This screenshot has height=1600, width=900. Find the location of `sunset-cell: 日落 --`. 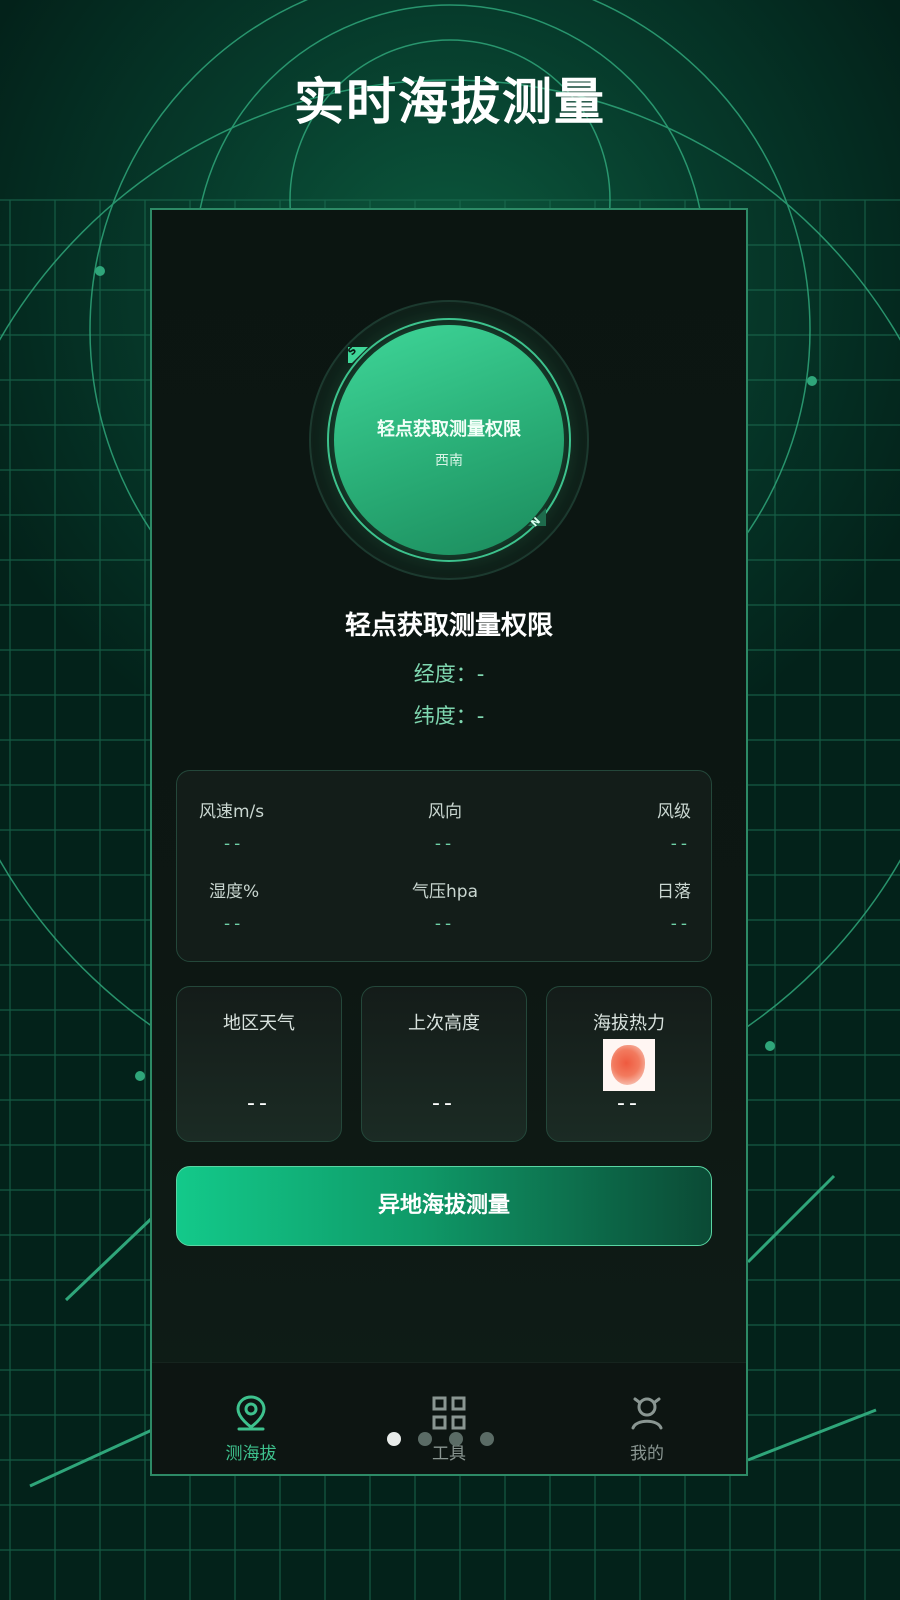

sunset-cell: 日落 -- is located at coordinates (621, 905).